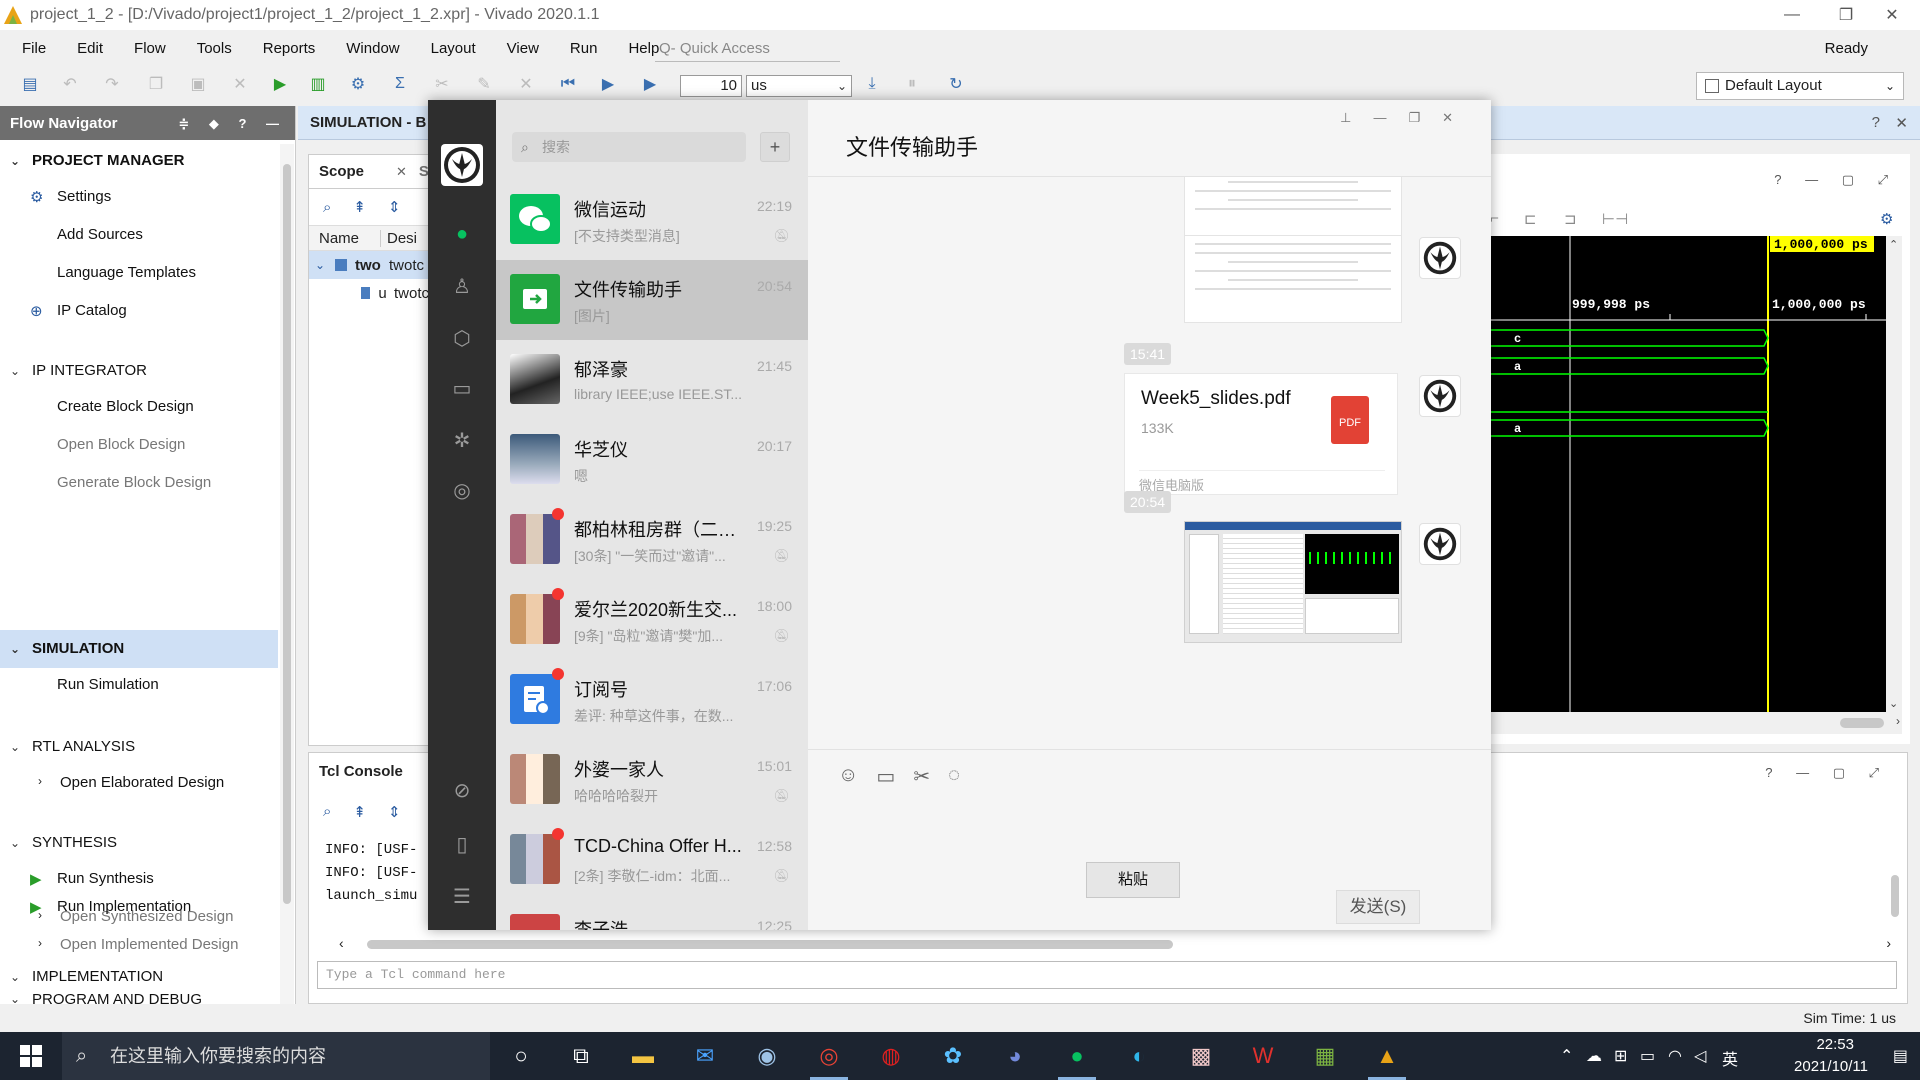  Describe the element at coordinates (276, 1056) in the screenshot. I see `taskbar-search: ⌕ 在这里输入你要搜索的内容` at that location.